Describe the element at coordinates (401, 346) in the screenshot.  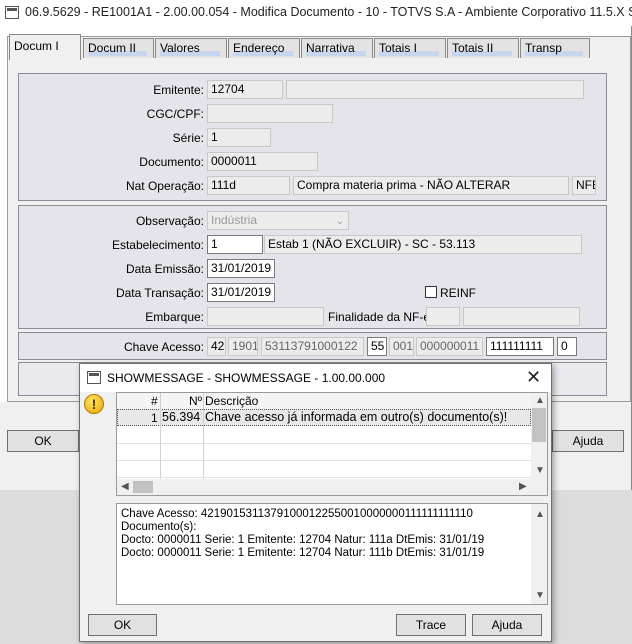
I see `chave-serie-field: 001` at that location.